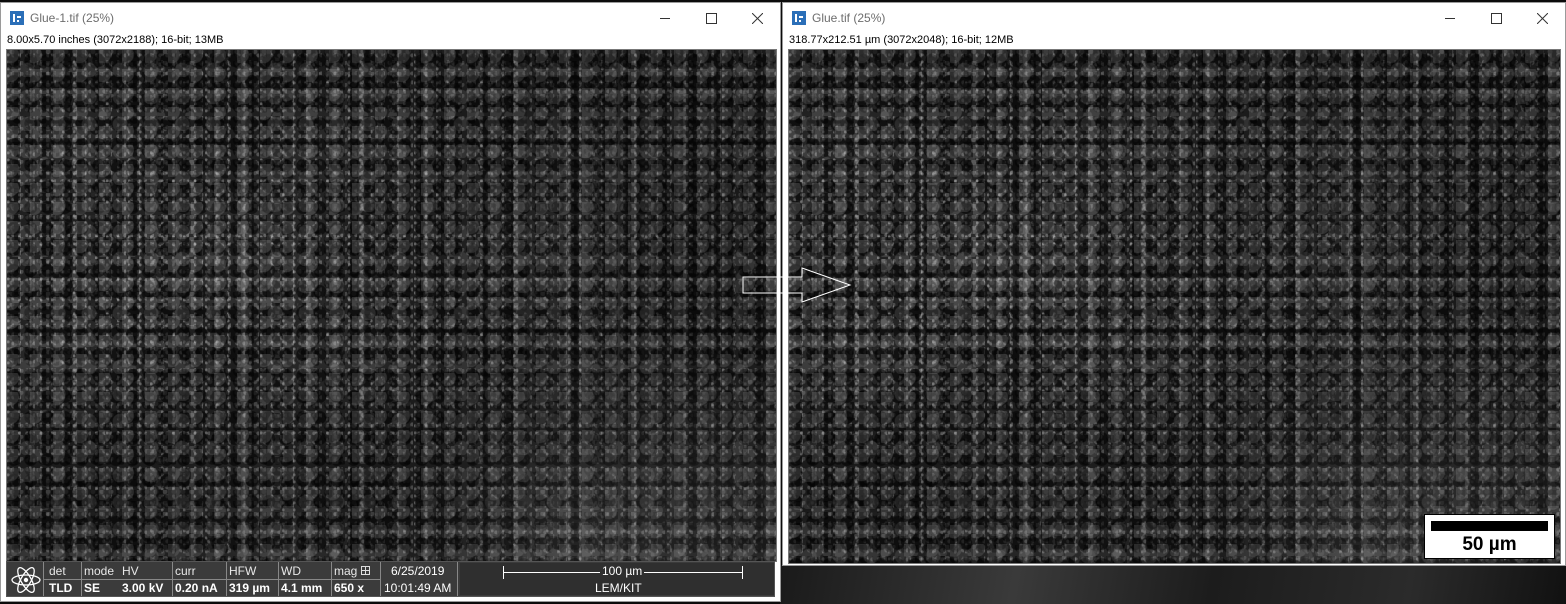 This screenshot has height=604, width=1566. What do you see at coordinates (1174, 18) in the screenshot?
I see `title-bar: Glue.tif (25%)` at bounding box center [1174, 18].